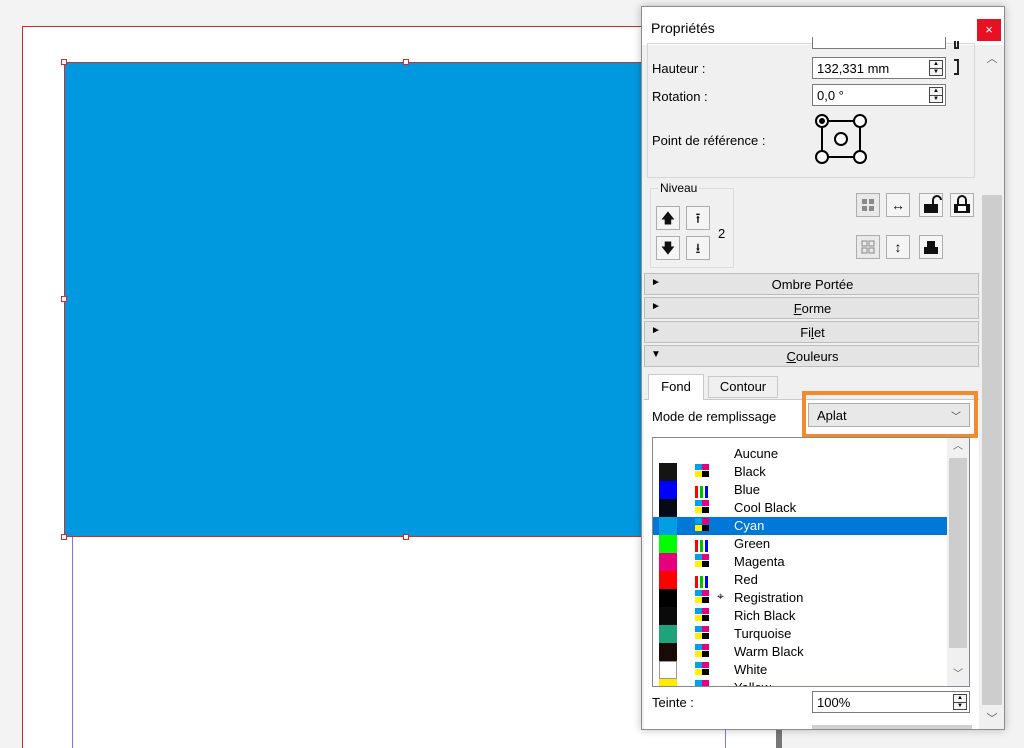  What do you see at coordinates (769, 597) in the screenshot?
I see `swatch-name: Registration` at bounding box center [769, 597].